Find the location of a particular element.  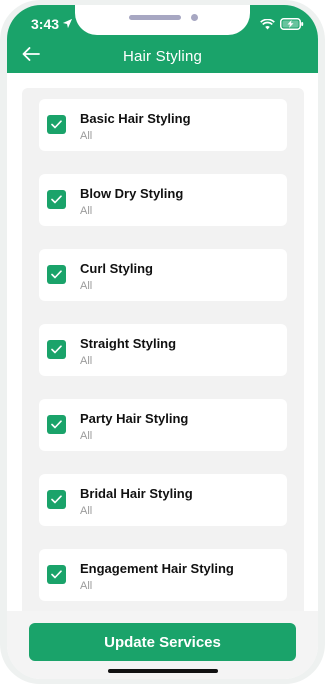

service-name: Party Hair Styling is located at coordinates (134, 418).